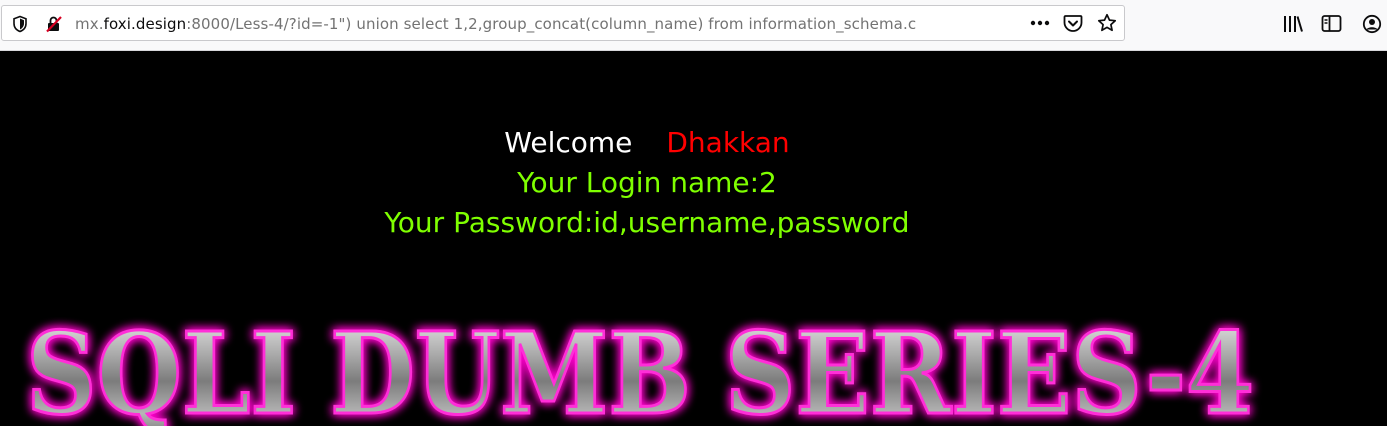 This screenshot has width=1387, height=426. I want to click on welcome-line: Welcome Dhakkan, so click(647, 142).